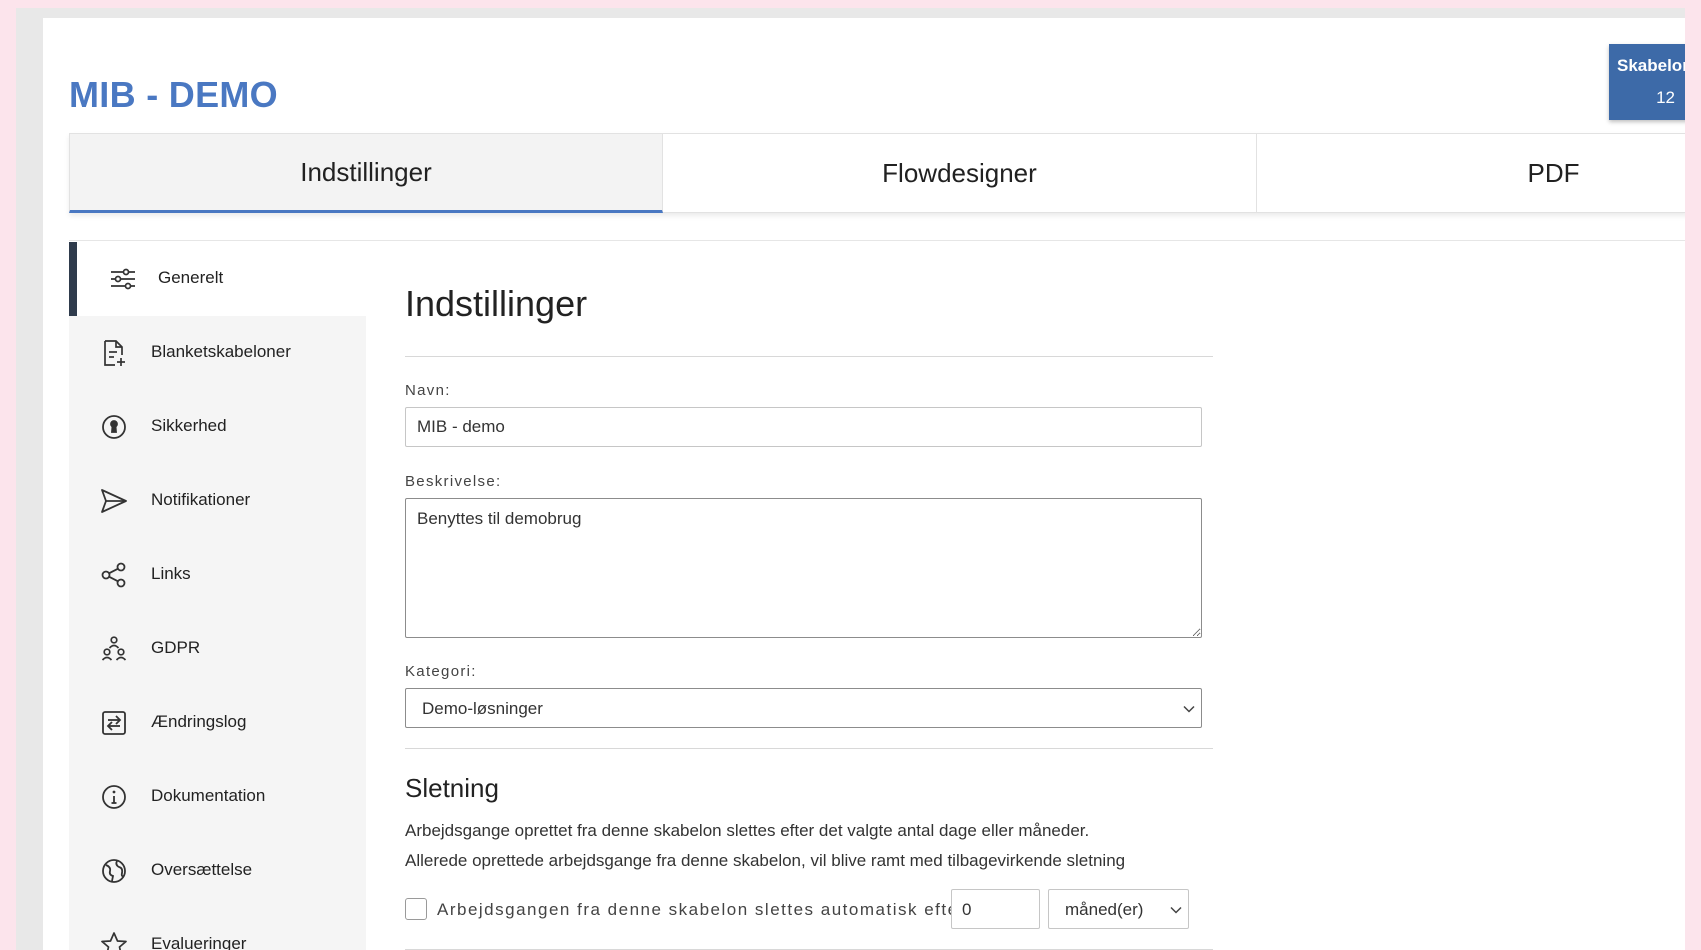  Describe the element at coordinates (114, 353) in the screenshot. I see `document-add-icon` at that location.